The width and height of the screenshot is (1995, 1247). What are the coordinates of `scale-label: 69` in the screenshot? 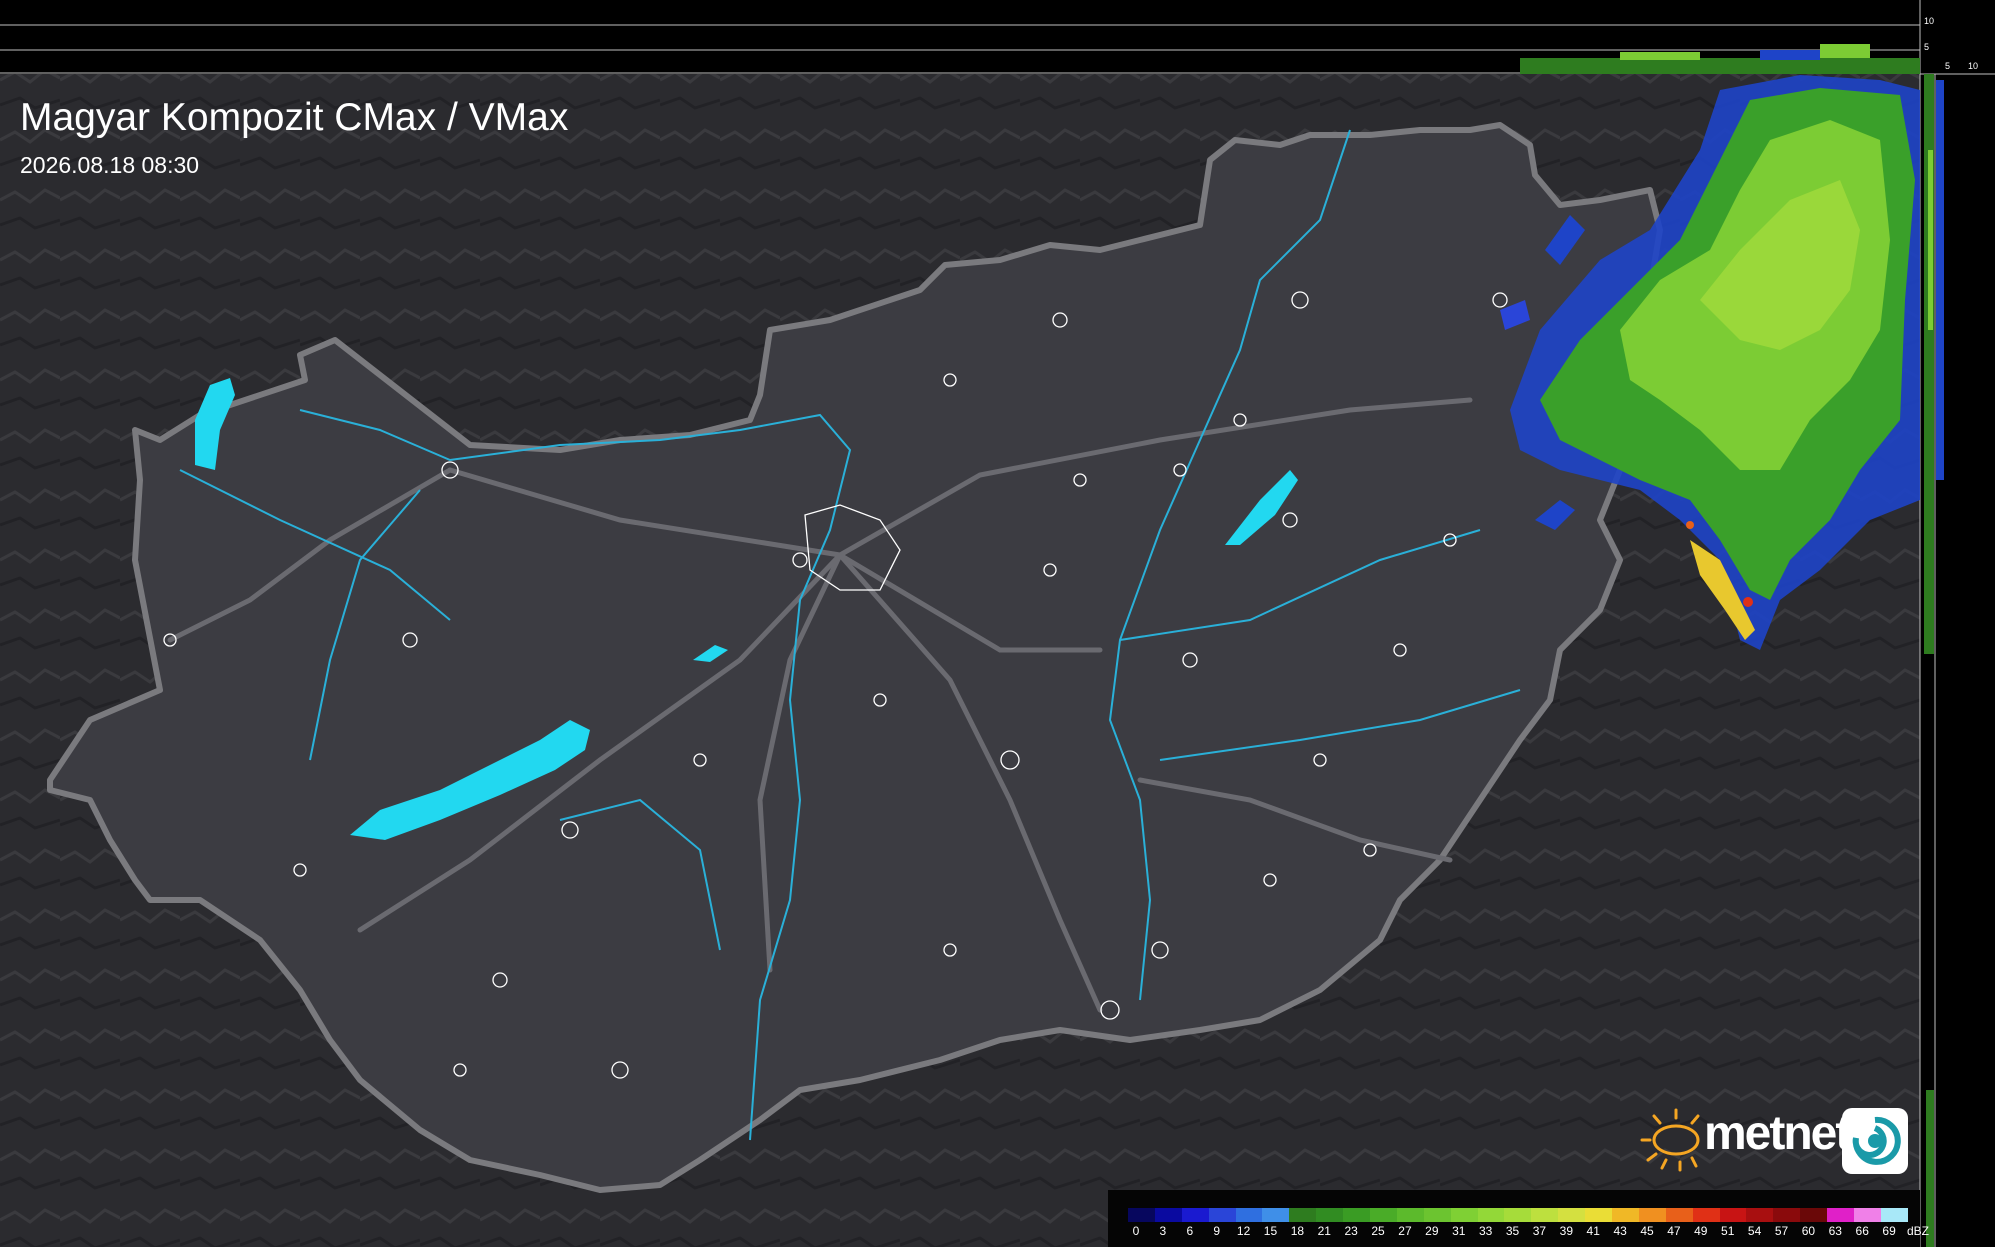 It's located at (1889, 1231).